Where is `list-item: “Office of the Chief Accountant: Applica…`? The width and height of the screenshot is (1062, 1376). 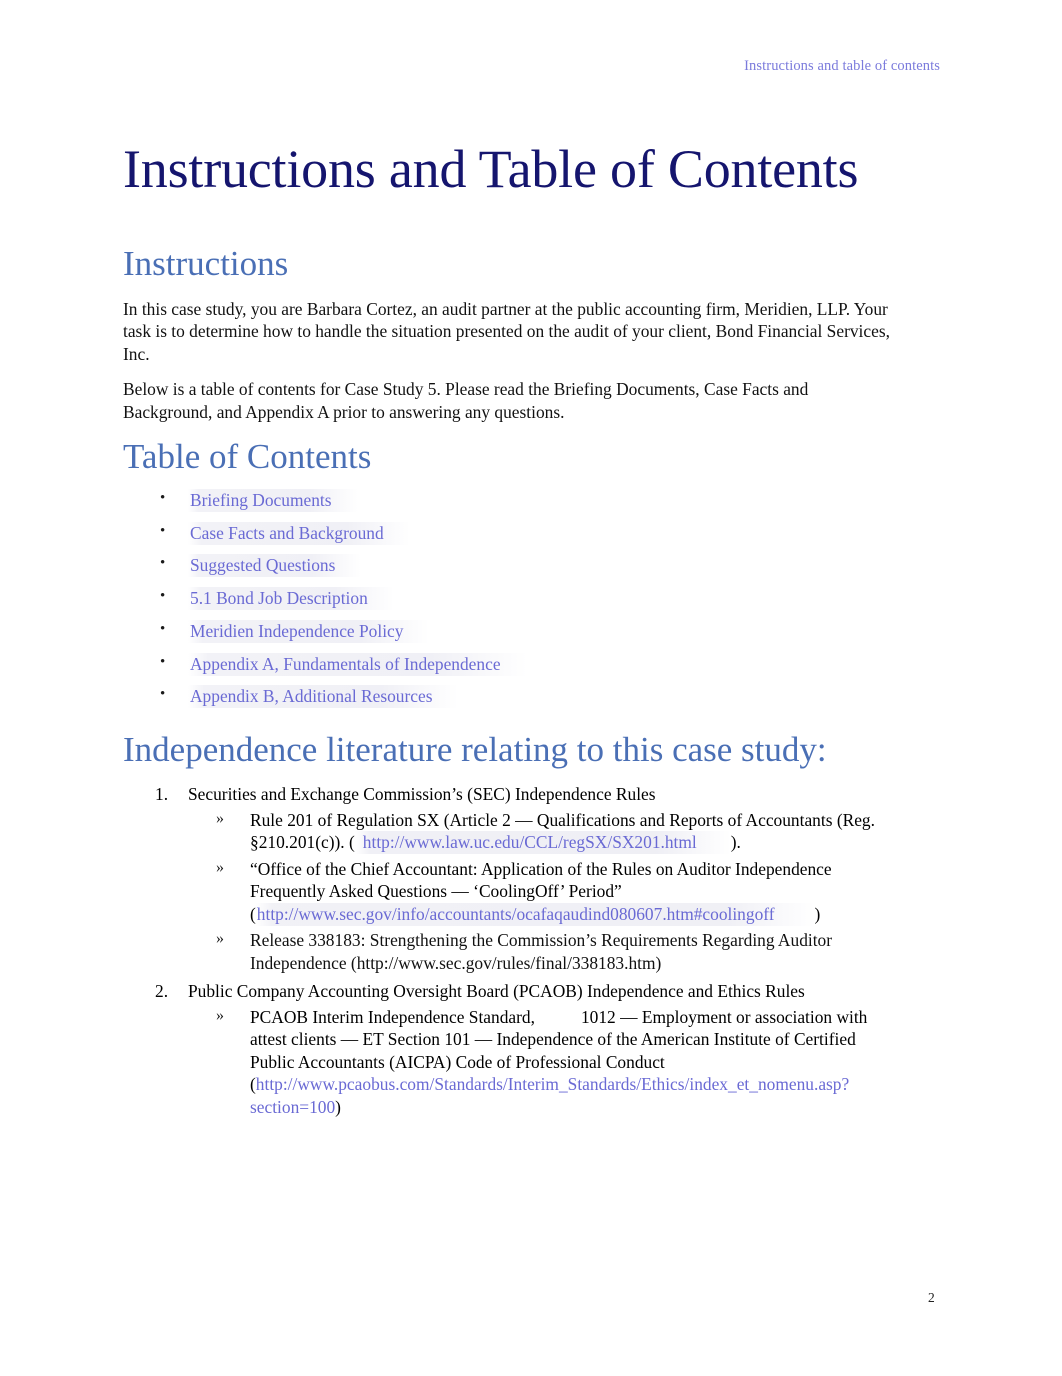 list-item: “Office of the Chief Accountant: Applica… is located at coordinates (539, 892).